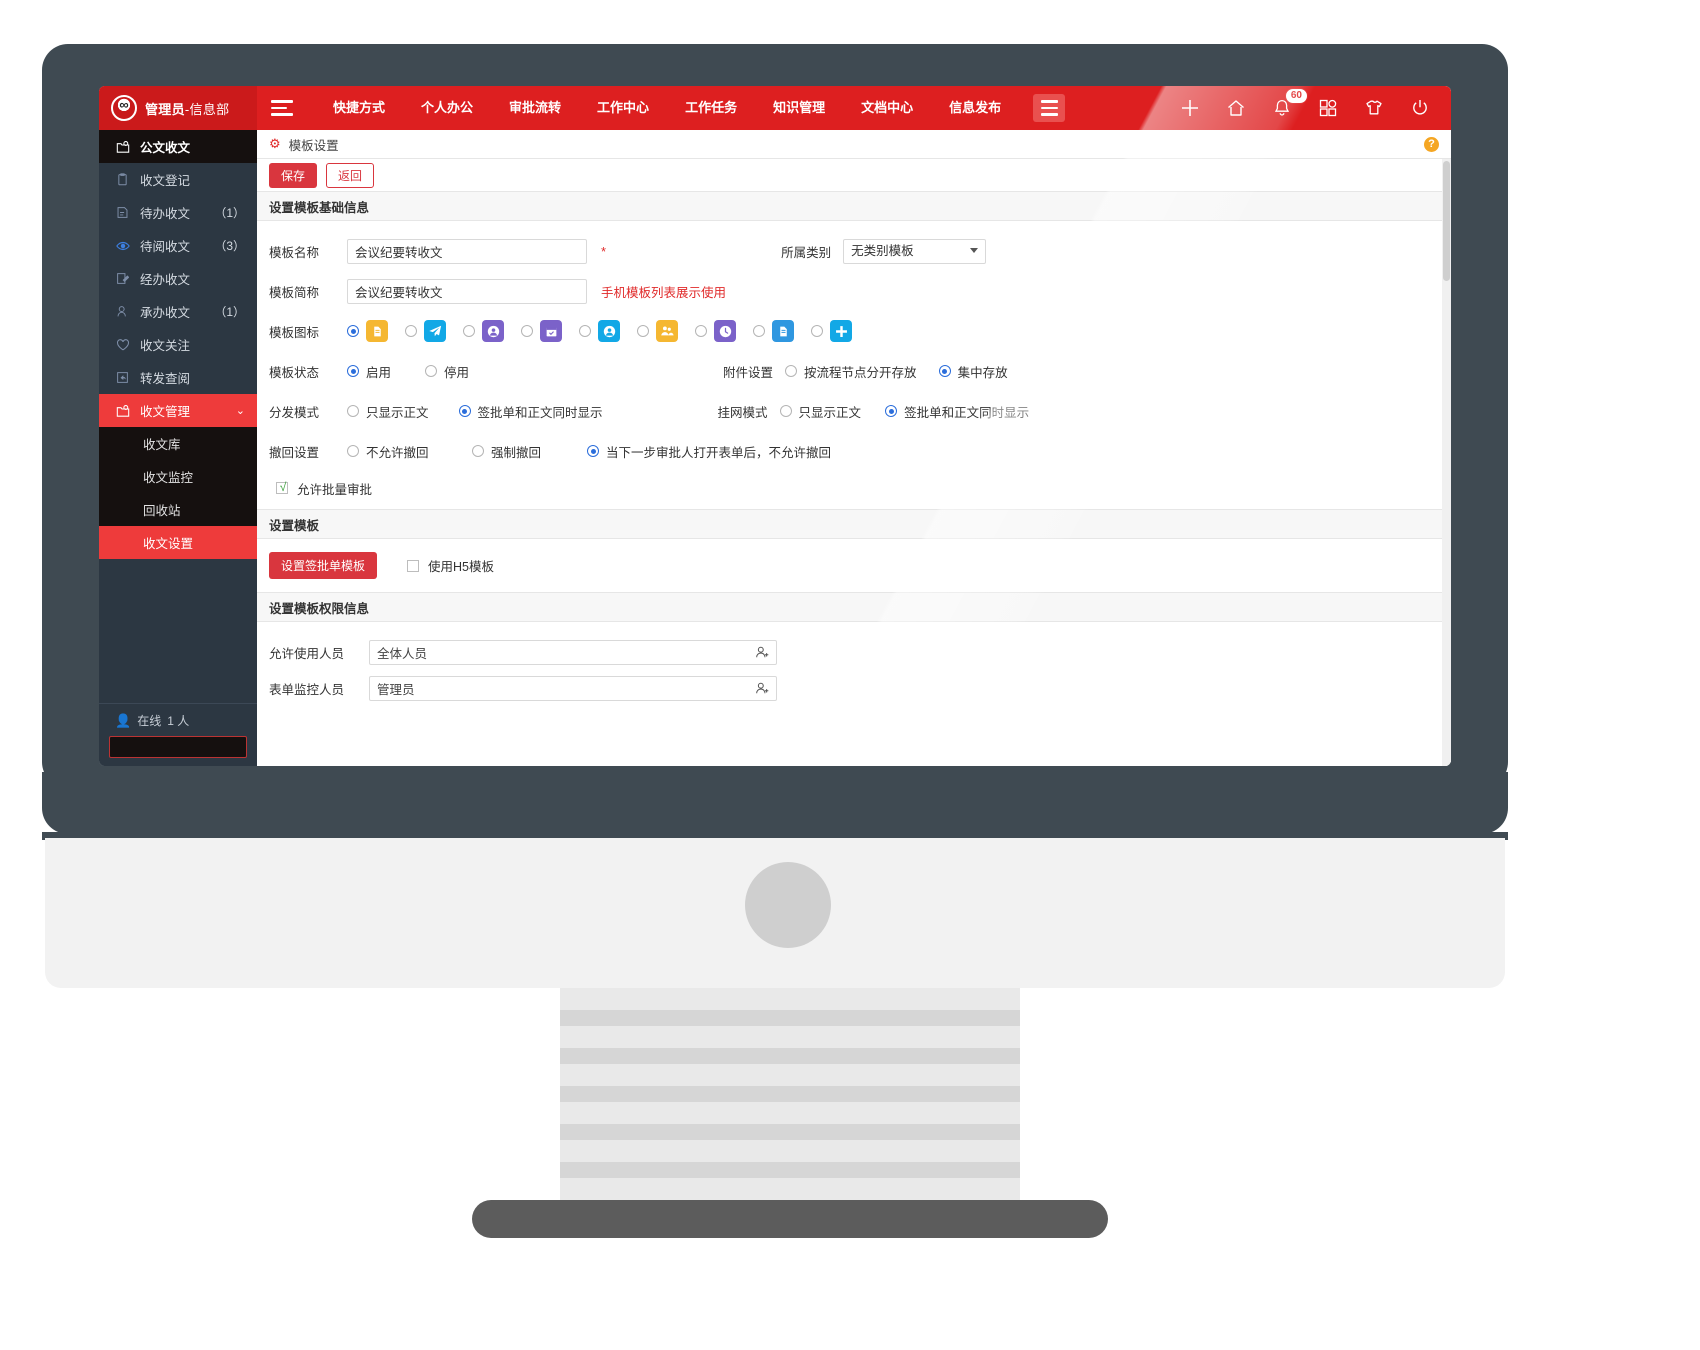 The height and width of the screenshot is (1350, 1700). Describe the element at coordinates (282, 487) in the screenshot. I see `batch-approve-checkbox` at that location.